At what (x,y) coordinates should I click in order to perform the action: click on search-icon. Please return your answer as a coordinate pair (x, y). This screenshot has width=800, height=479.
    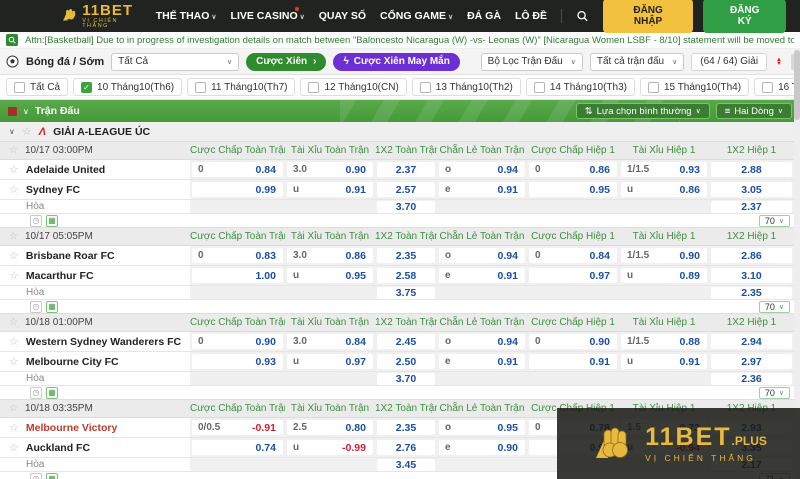
    Looking at the image, I should click on (582, 16).